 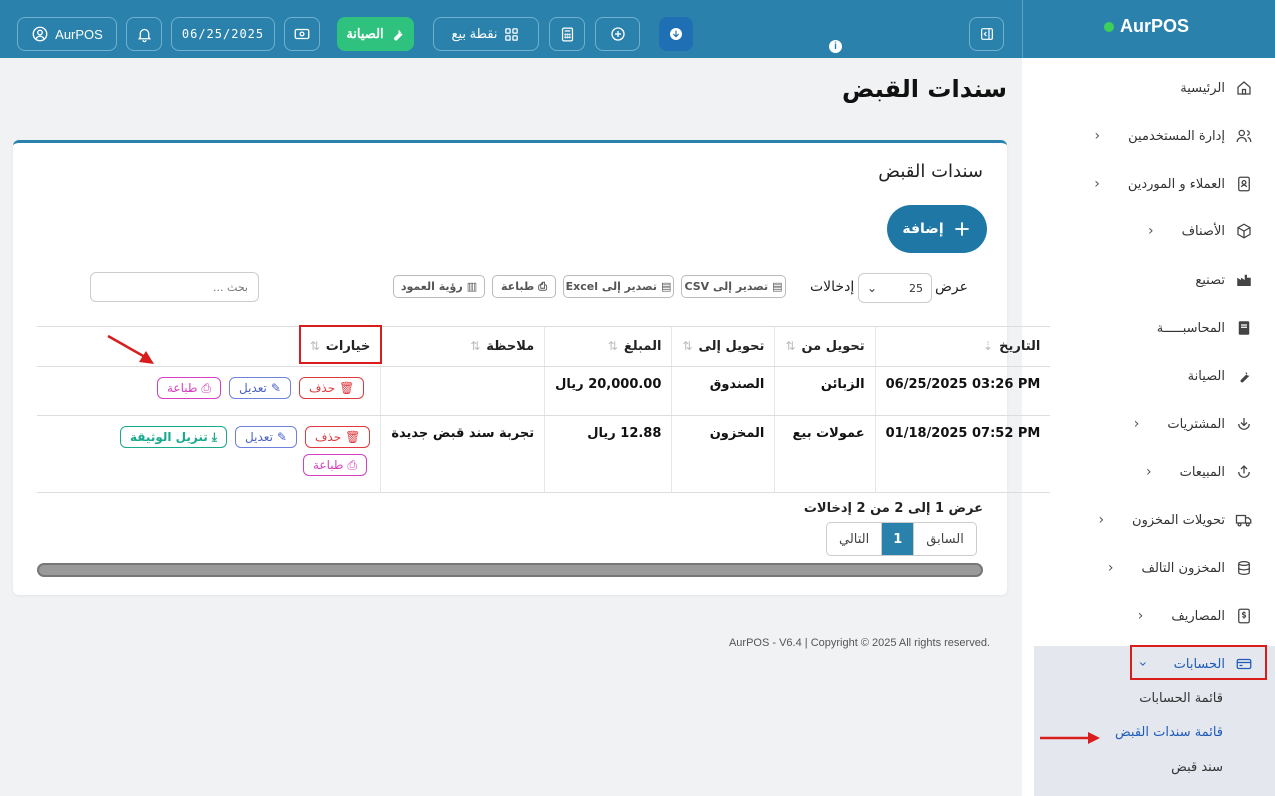 I want to click on notifications-button, so click(x=144, y=34).